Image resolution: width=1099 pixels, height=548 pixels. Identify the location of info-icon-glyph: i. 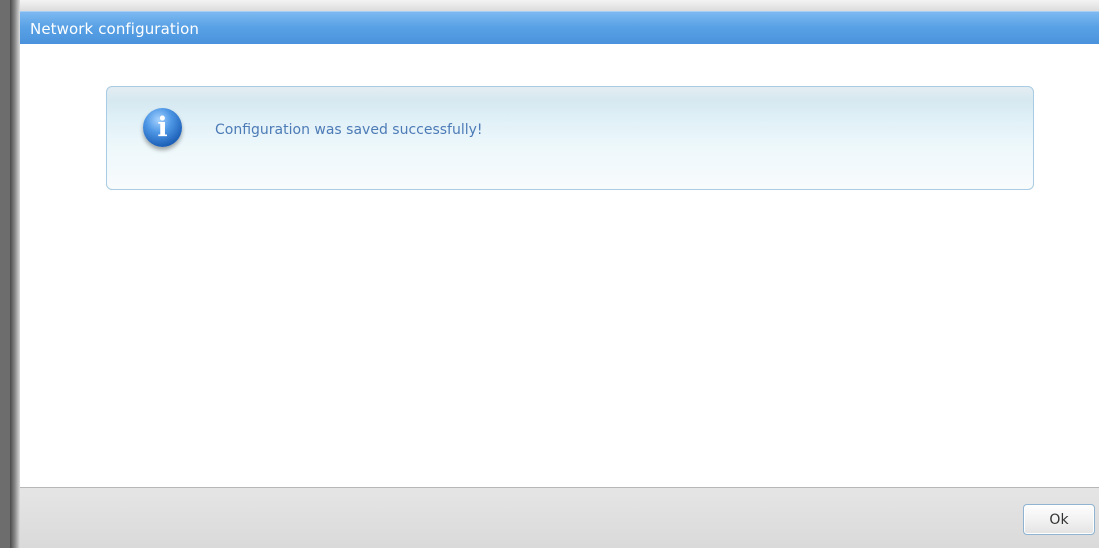
(162, 127).